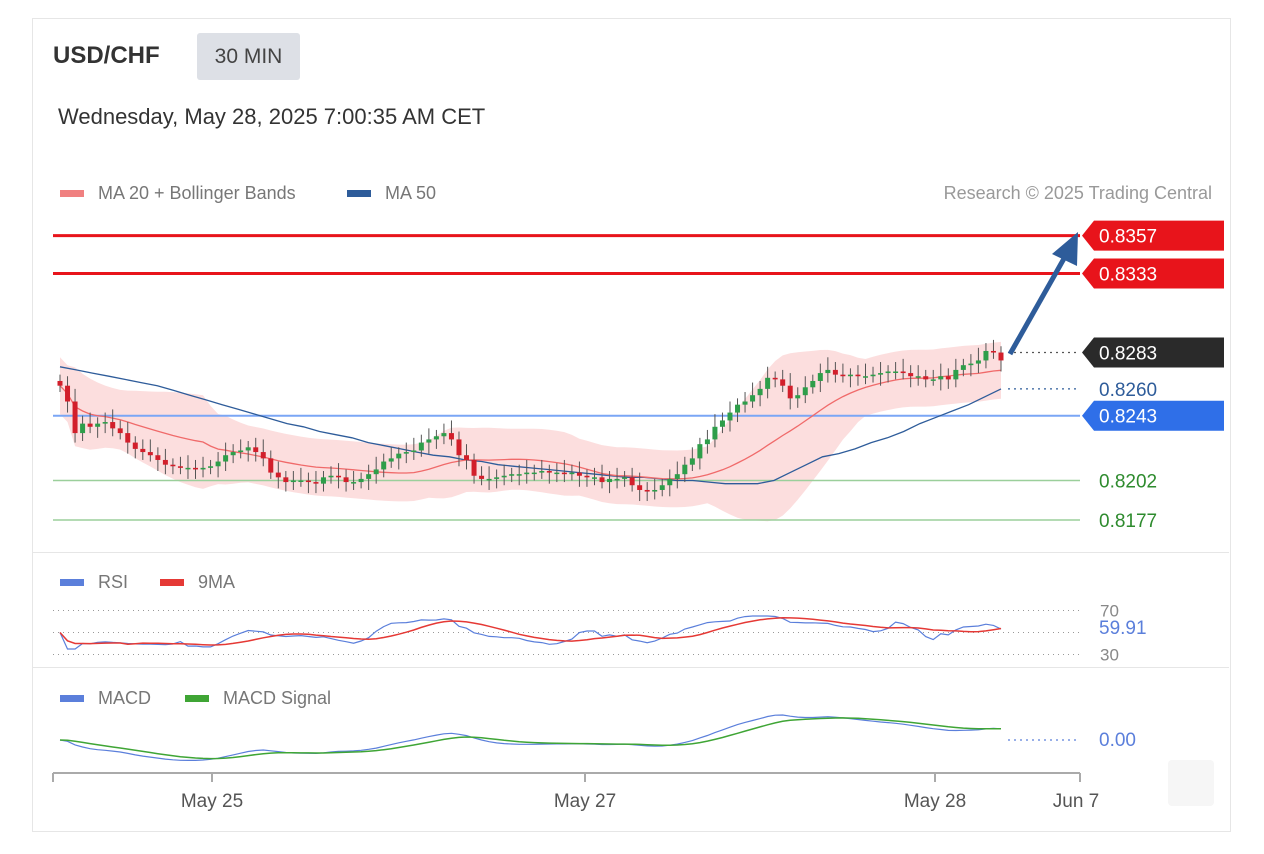 The width and height of the screenshot is (1264, 854). Describe the element at coordinates (1117, 740) in the screenshot. I see `macd-value-label: 0.00` at that location.